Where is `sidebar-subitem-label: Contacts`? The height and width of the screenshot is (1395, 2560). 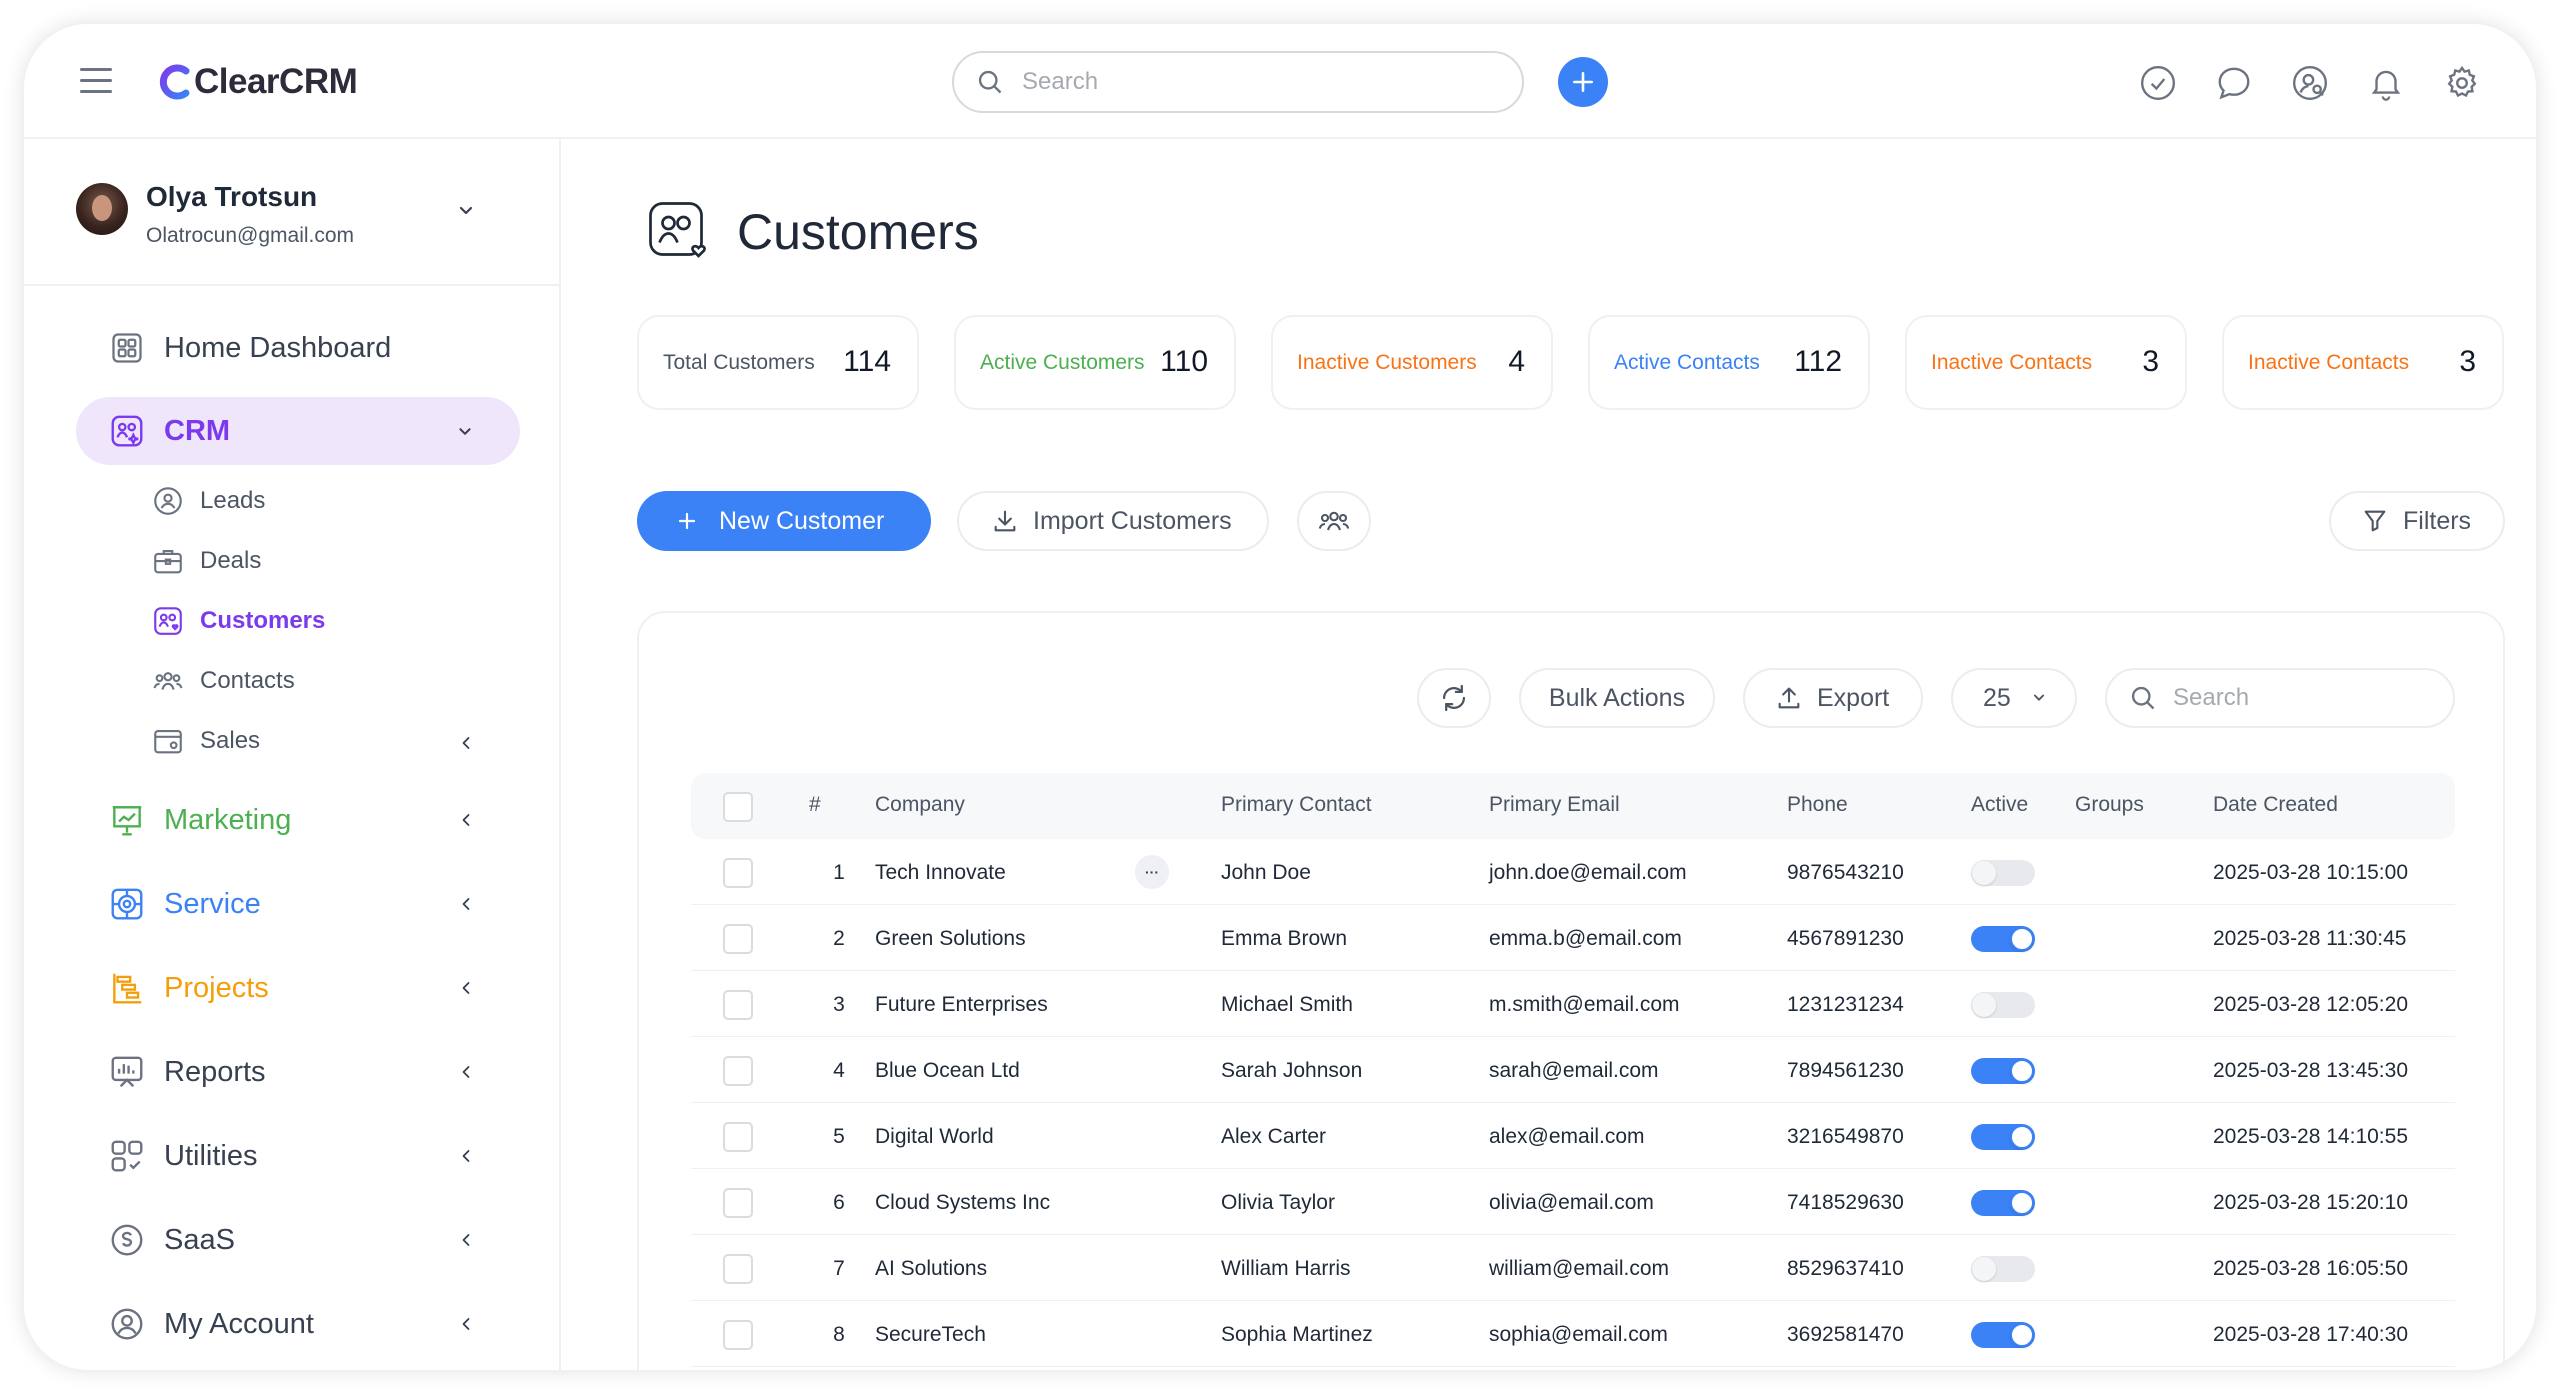
sidebar-subitem-label: Contacts is located at coordinates (247, 680).